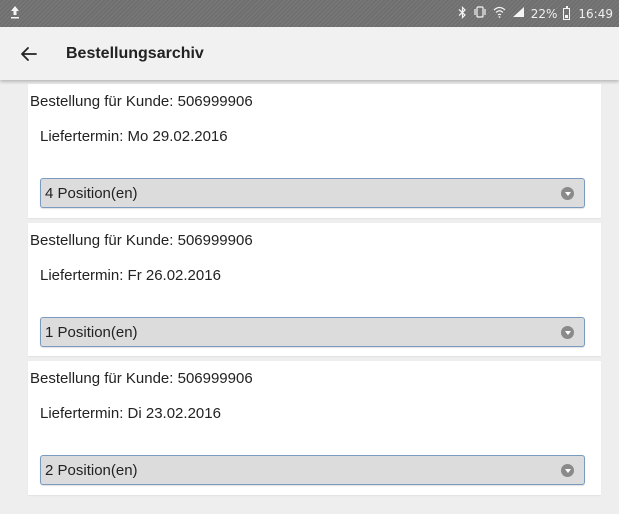  What do you see at coordinates (480, 13) in the screenshot?
I see `vibrate-icon` at bounding box center [480, 13].